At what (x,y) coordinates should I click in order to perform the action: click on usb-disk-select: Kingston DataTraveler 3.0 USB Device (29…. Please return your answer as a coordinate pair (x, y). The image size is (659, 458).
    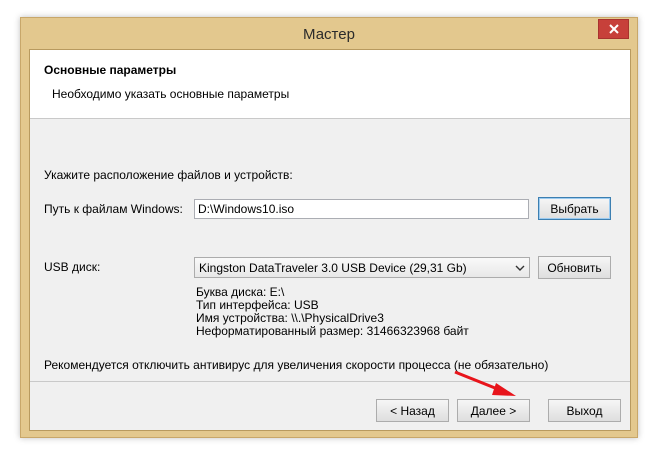
    Looking at the image, I should click on (362, 267).